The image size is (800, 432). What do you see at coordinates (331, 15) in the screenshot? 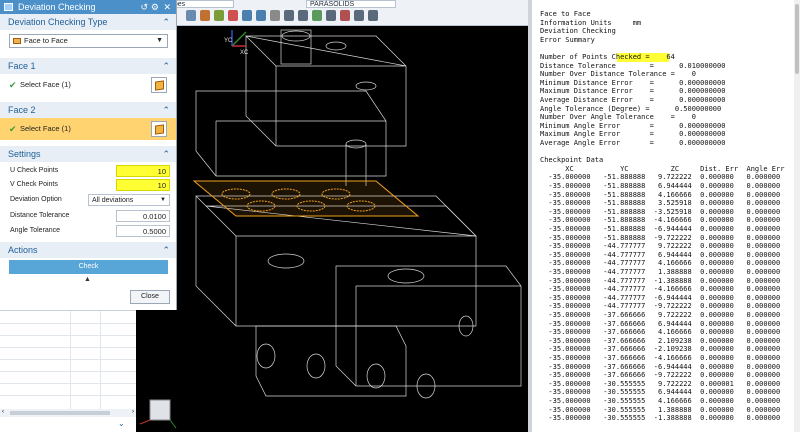
I see `csys-icon` at bounding box center [331, 15].